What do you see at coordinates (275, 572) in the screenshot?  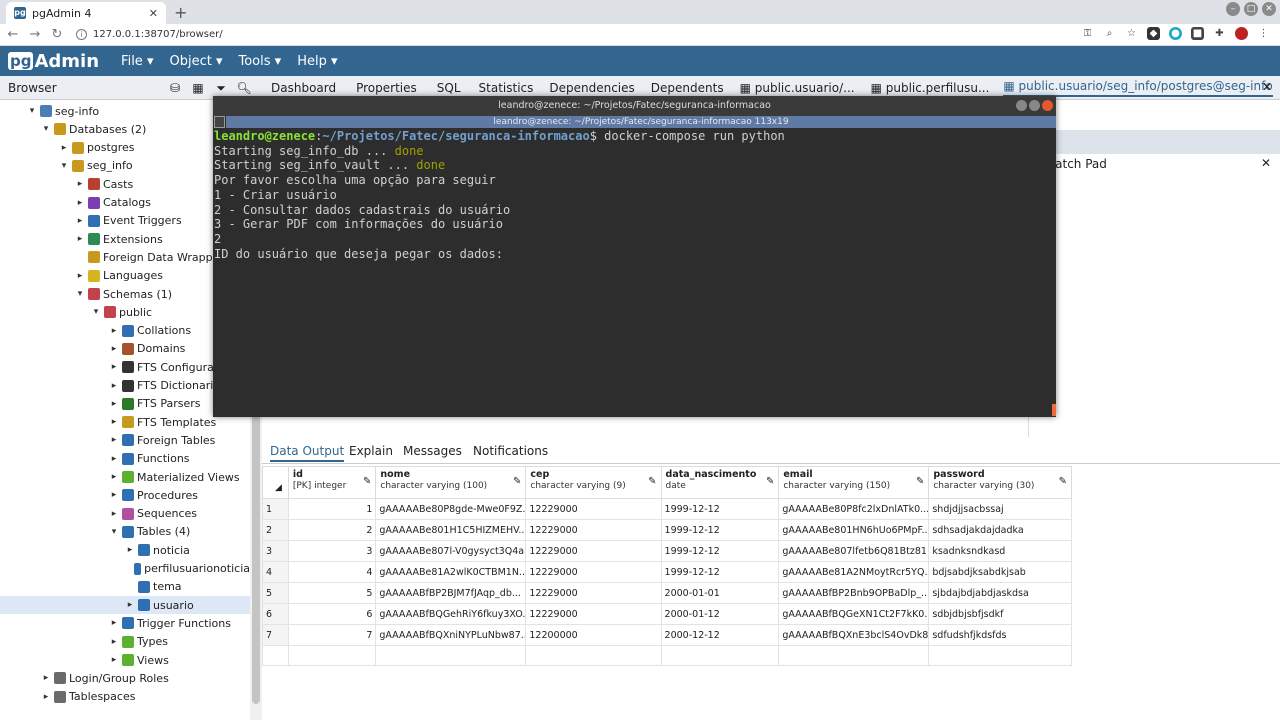 I see `row-number-cell: 4` at bounding box center [275, 572].